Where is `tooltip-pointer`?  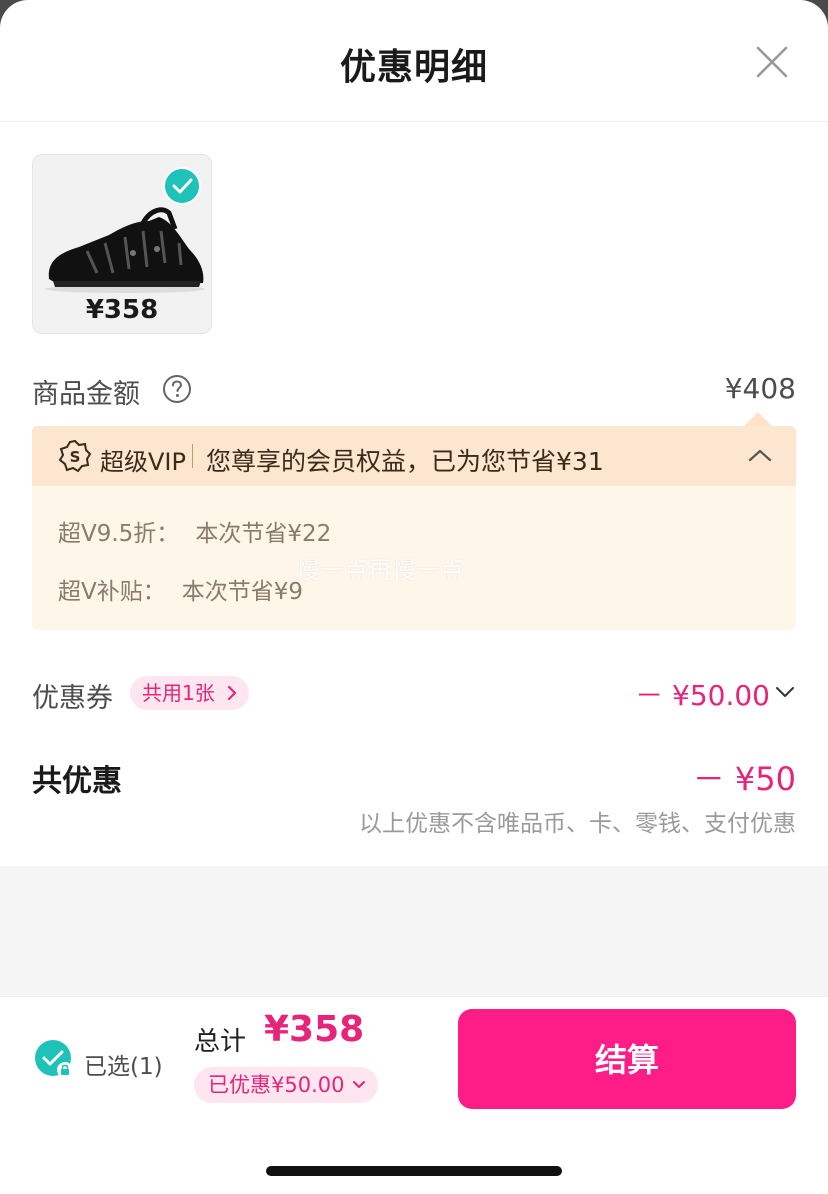
tooltip-pointer is located at coordinates (758, 419).